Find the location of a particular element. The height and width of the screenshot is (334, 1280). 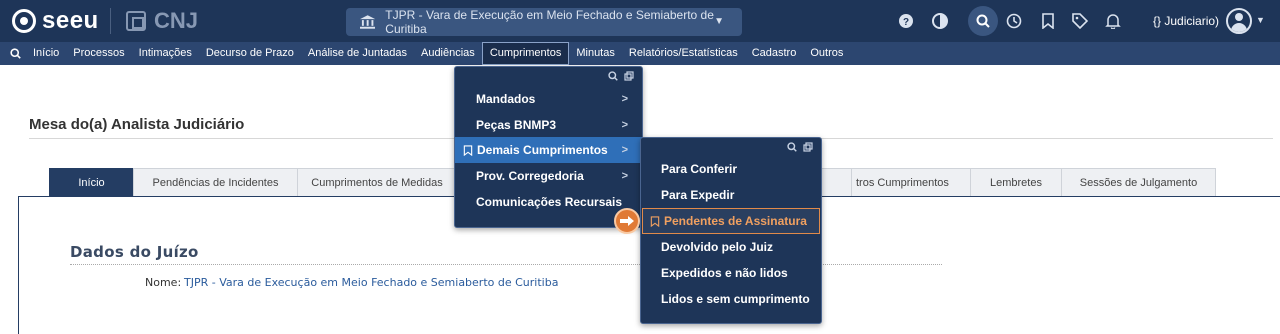

menu-item-prov-corregedoria: Prov. Corregedoria > is located at coordinates (548, 176).